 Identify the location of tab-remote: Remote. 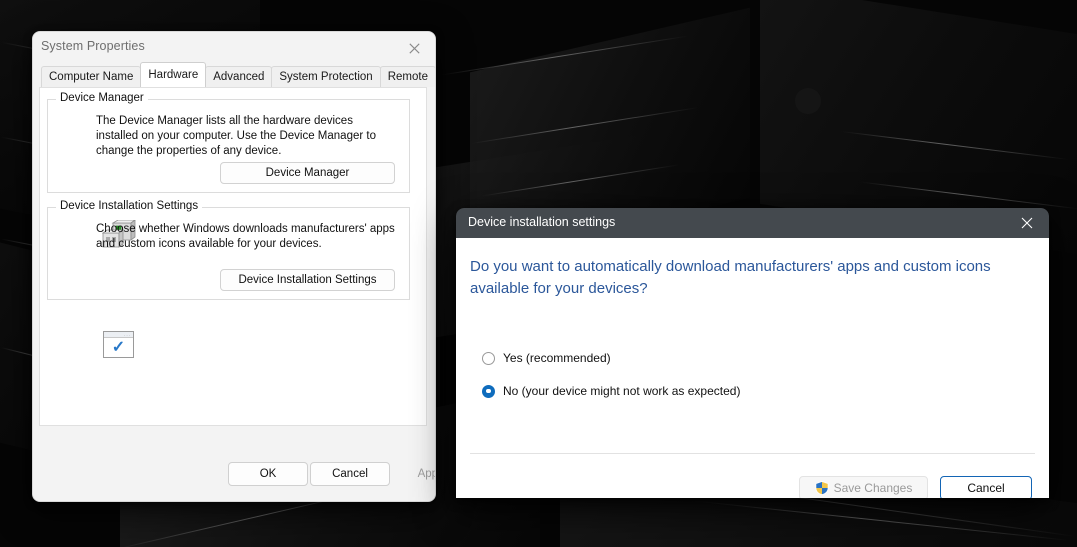
(407, 76).